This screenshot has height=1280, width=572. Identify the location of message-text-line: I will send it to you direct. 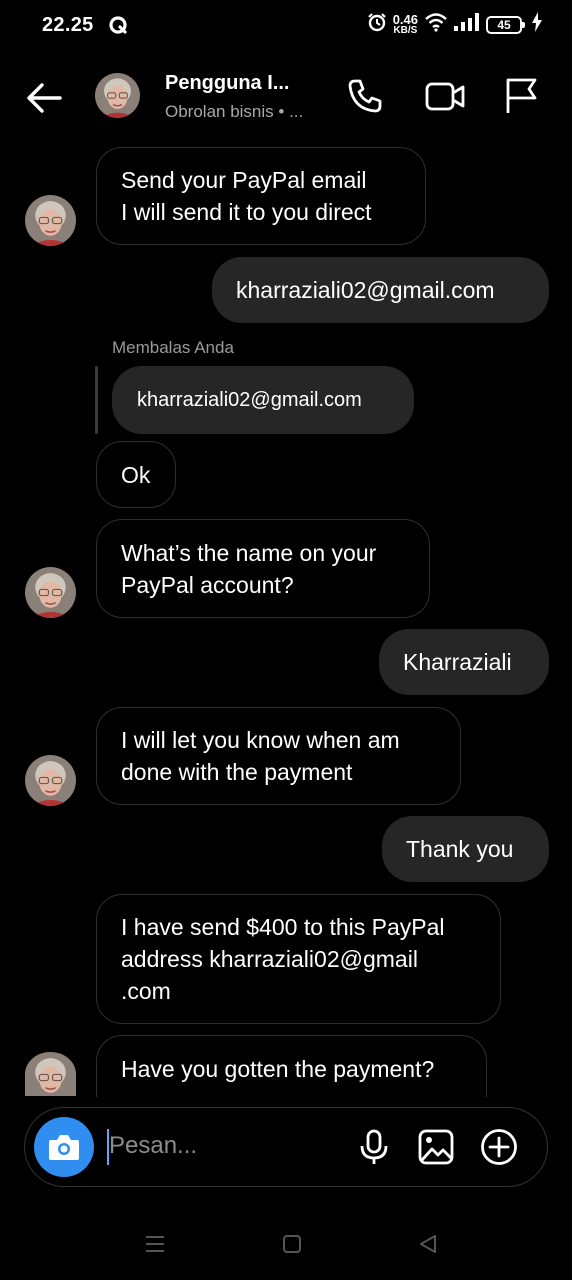
(246, 212).